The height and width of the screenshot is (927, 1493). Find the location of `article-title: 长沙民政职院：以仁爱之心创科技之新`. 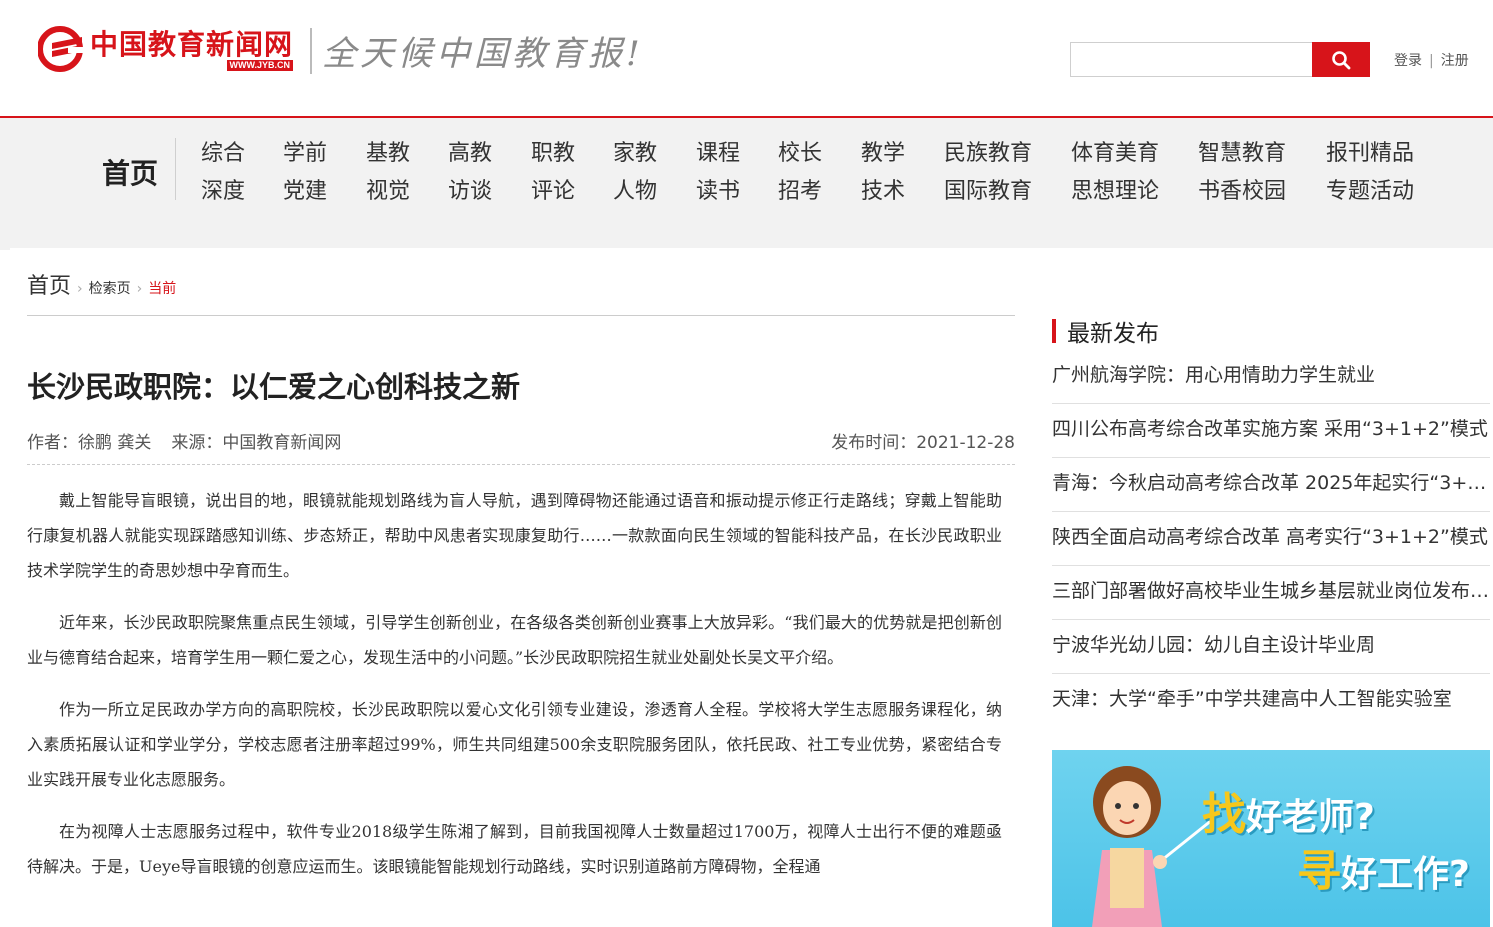

article-title: 长沙民政职院：以仁爱之心创科技之新 is located at coordinates (274, 387).